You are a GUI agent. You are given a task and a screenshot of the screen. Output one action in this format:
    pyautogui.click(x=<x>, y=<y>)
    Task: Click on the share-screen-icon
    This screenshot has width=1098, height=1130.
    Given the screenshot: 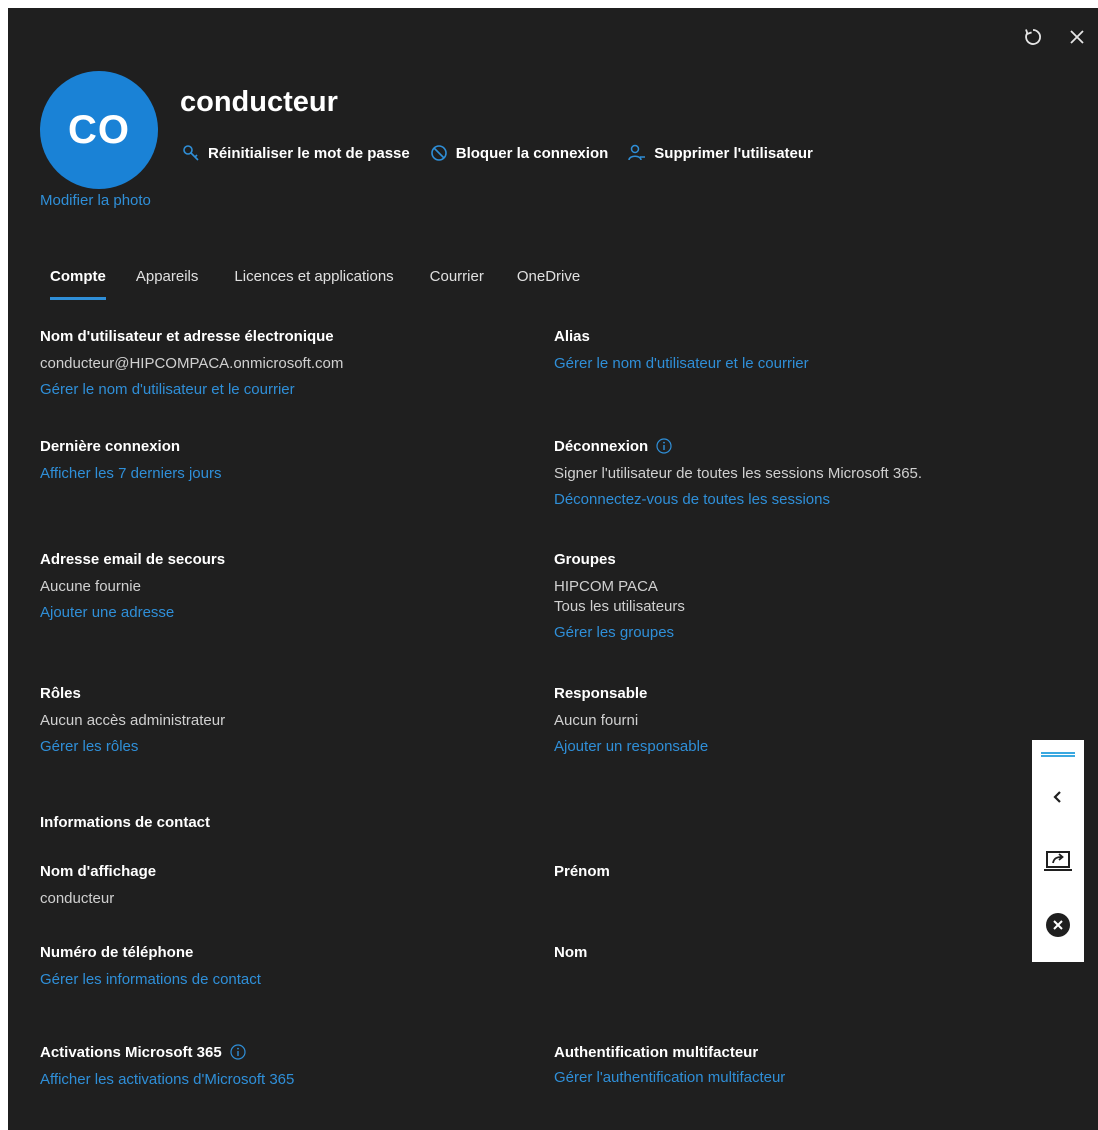 What is the action you would take?
    pyautogui.click(x=1058, y=861)
    